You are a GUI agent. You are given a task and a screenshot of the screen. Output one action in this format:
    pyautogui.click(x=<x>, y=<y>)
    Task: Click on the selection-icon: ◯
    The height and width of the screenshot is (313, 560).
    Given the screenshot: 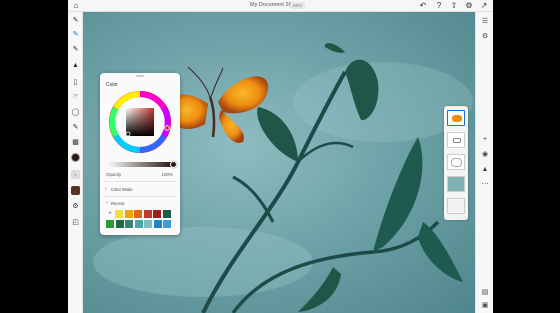 What is the action you would take?
    pyautogui.click(x=75, y=112)
    